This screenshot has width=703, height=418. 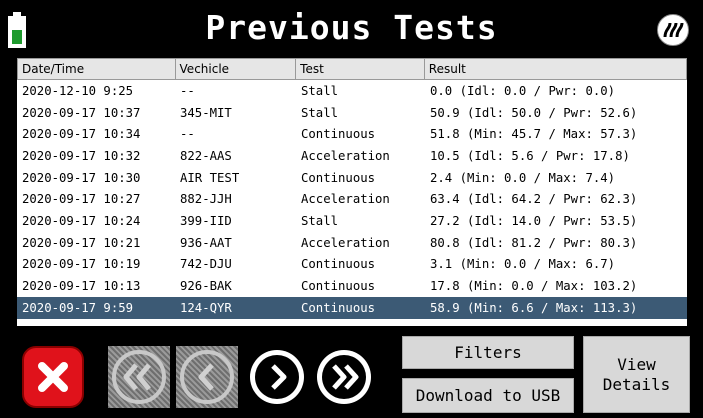 I want to click on cell-result: 80.8 (Idl: 81.2 / Pwr: 80.3), so click(x=534, y=242).